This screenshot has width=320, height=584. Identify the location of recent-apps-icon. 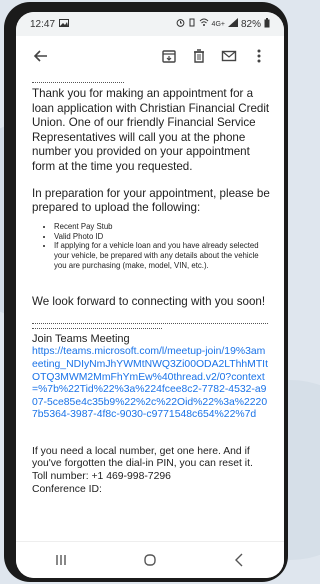
(61, 560).